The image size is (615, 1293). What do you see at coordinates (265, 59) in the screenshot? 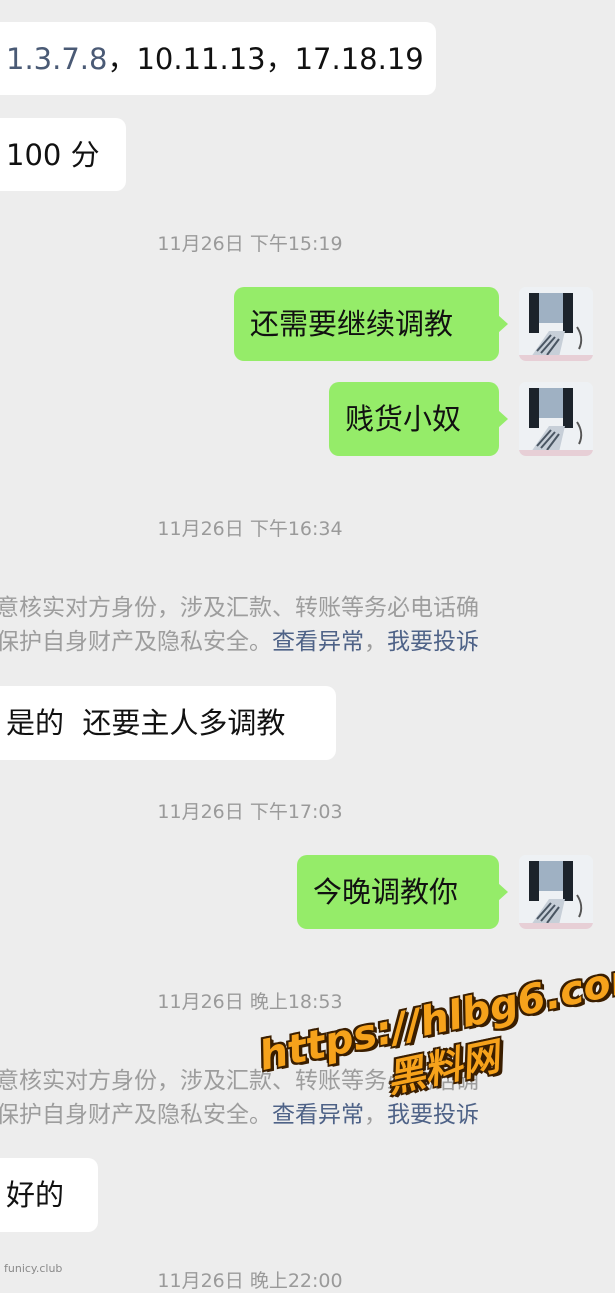
I see `message-text: ，10.11.13，17.18.19` at bounding box center [265, 59].